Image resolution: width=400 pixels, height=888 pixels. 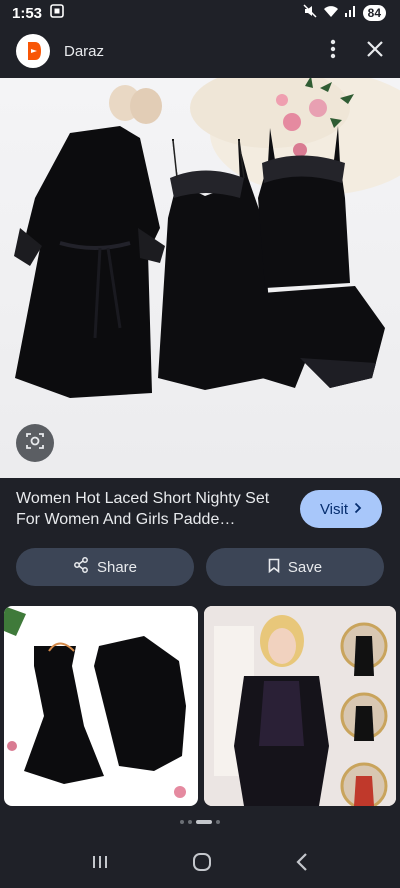 What do you see at coordinates (117, 567) in the screenshot?
I see `share-label: Share` at bounding box center [117, 567].